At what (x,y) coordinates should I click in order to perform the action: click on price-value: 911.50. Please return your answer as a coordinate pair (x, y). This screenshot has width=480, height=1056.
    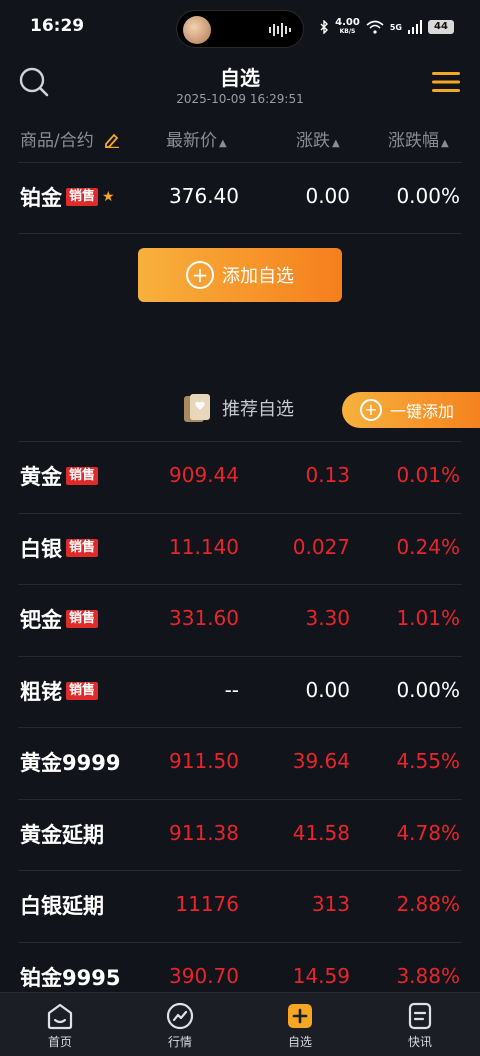
    Looking at the image, I should click on (204, 761).